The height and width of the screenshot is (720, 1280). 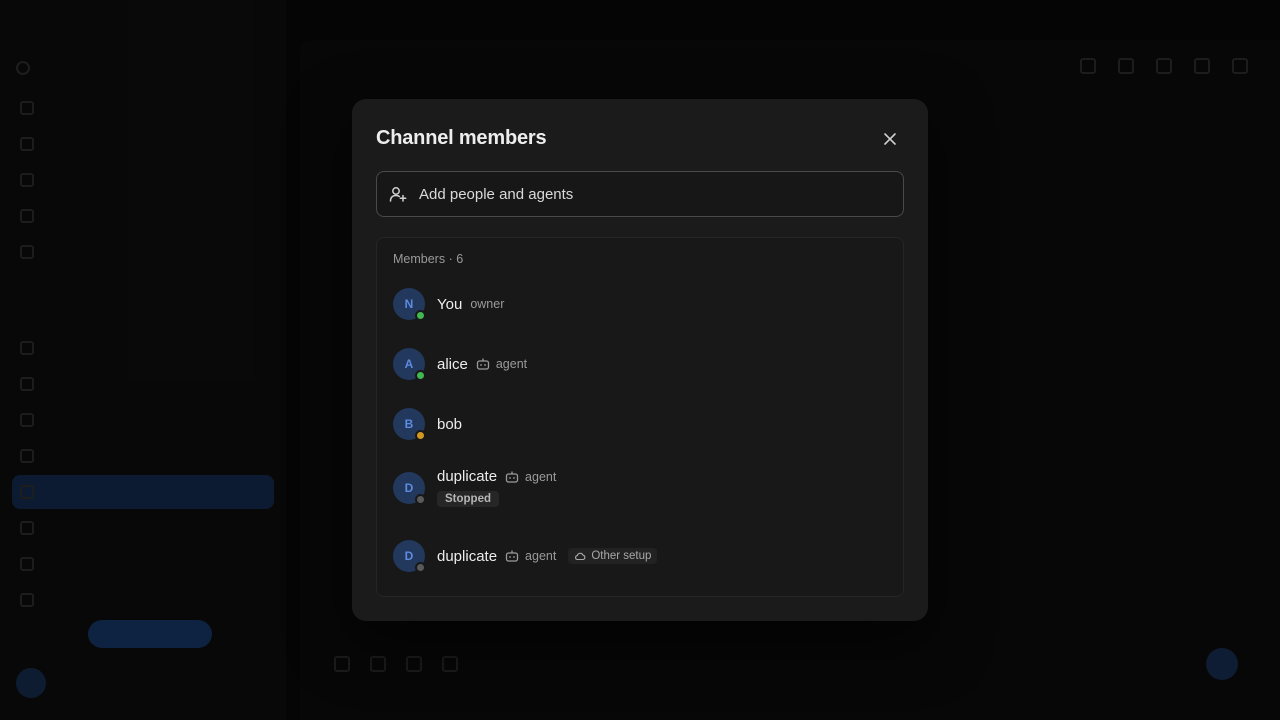 I want to click on avatar-initial: A, so click(x=409, y=364).